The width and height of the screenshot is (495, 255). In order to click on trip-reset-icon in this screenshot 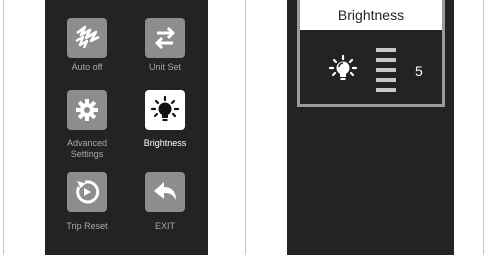, I will do `click(87, 192)`.